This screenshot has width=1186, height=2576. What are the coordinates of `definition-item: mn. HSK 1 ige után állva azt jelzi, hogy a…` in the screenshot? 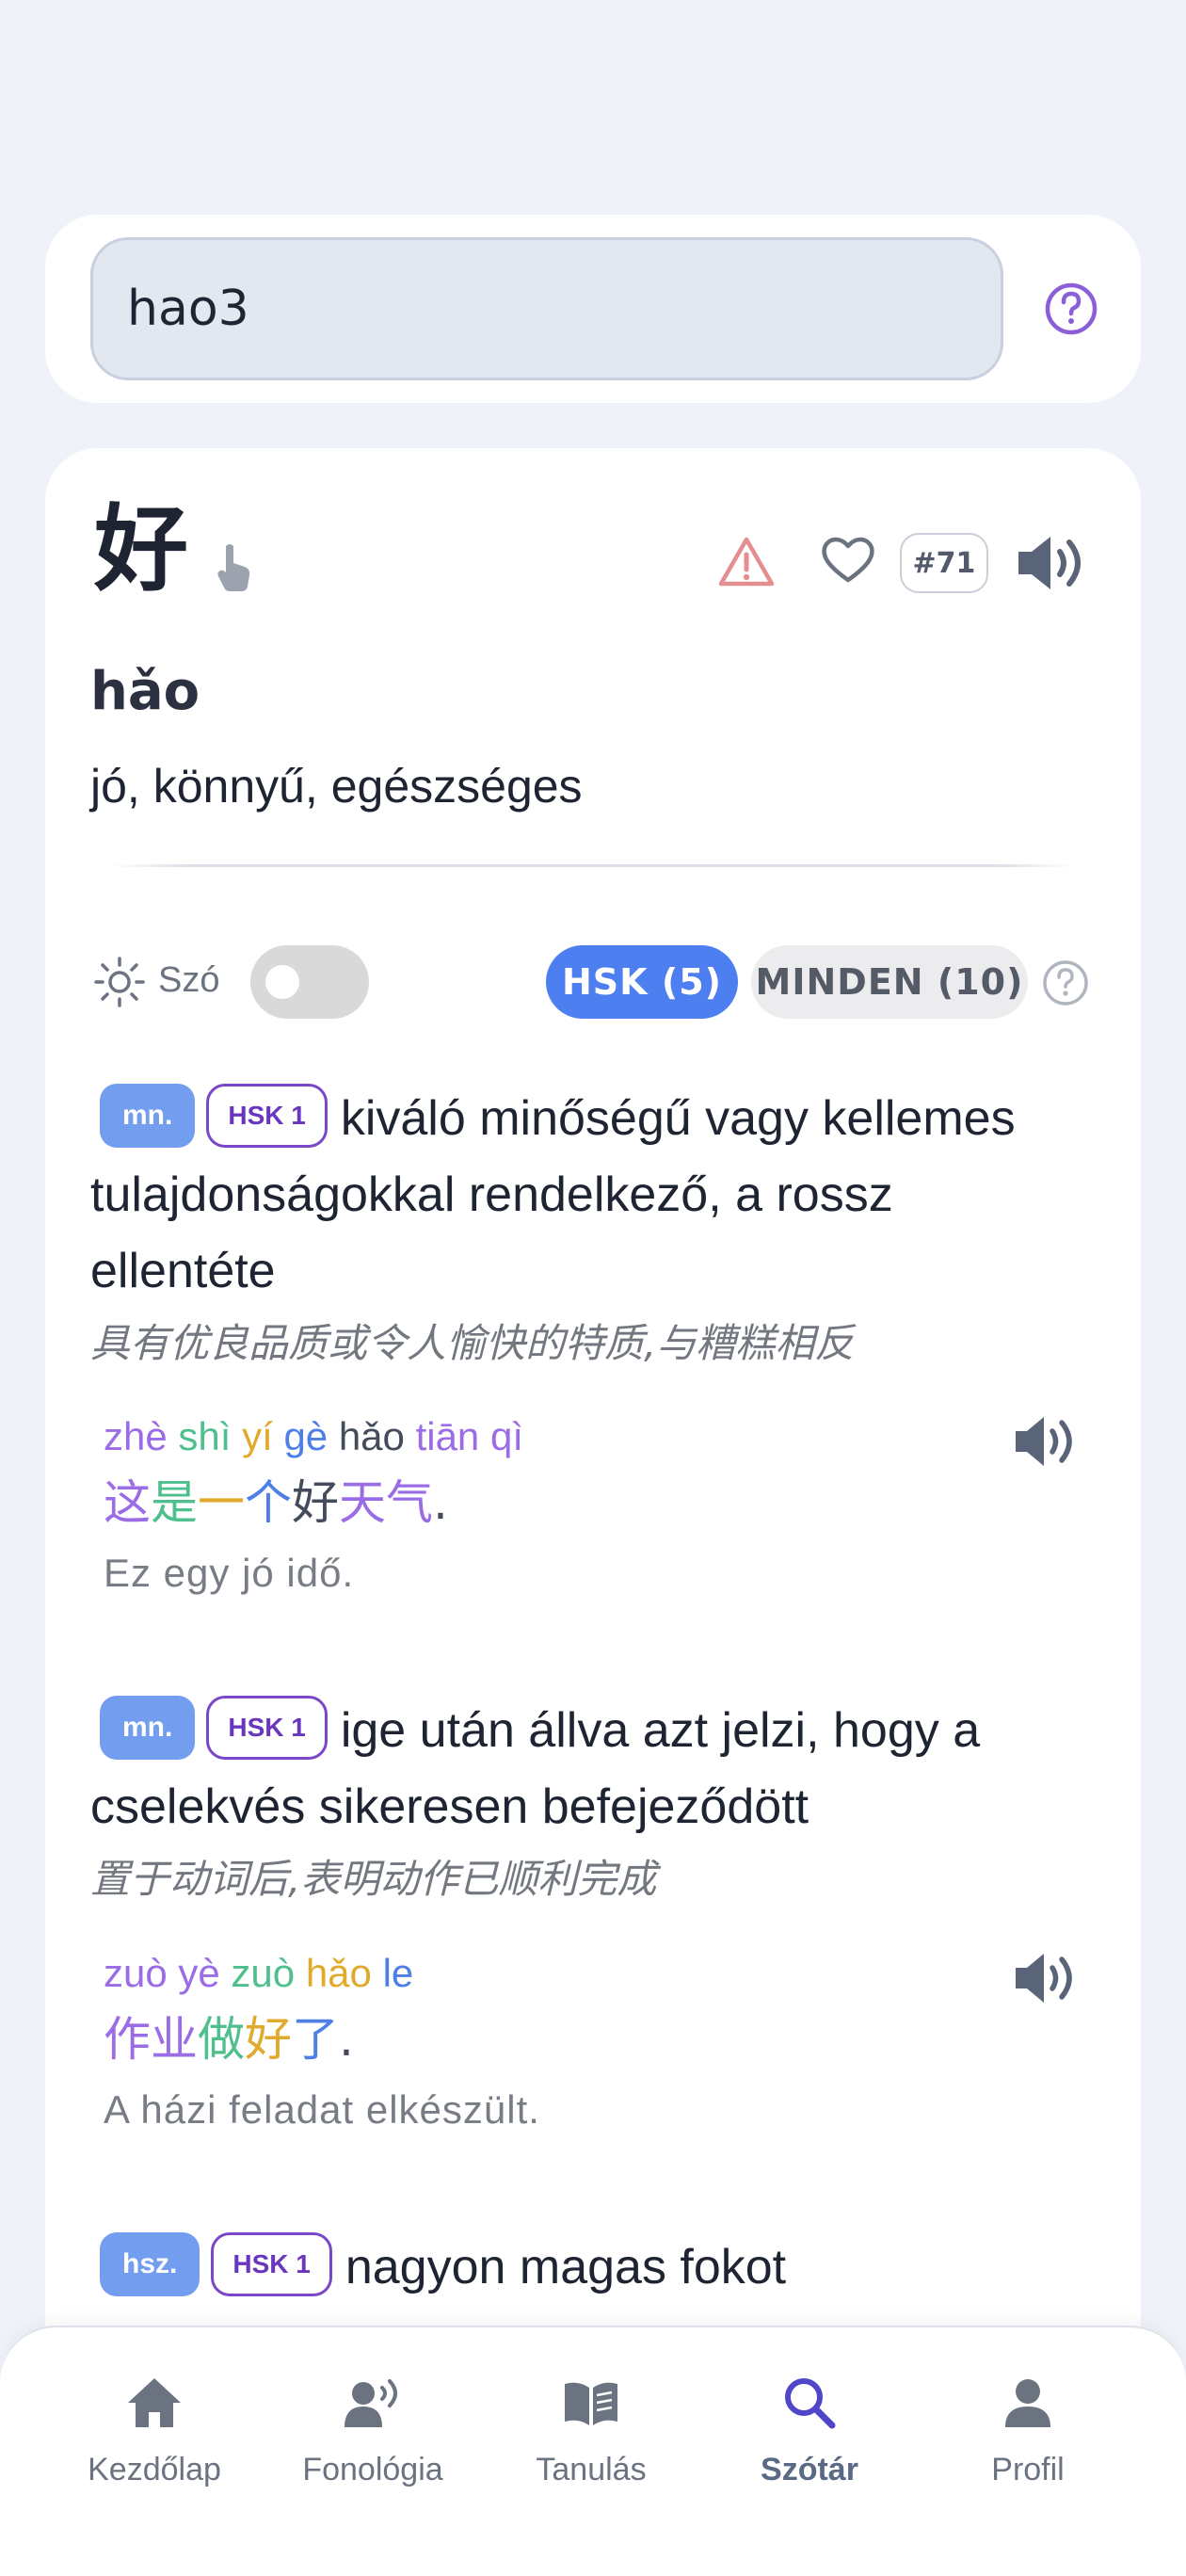 It's located at (598, 1799).